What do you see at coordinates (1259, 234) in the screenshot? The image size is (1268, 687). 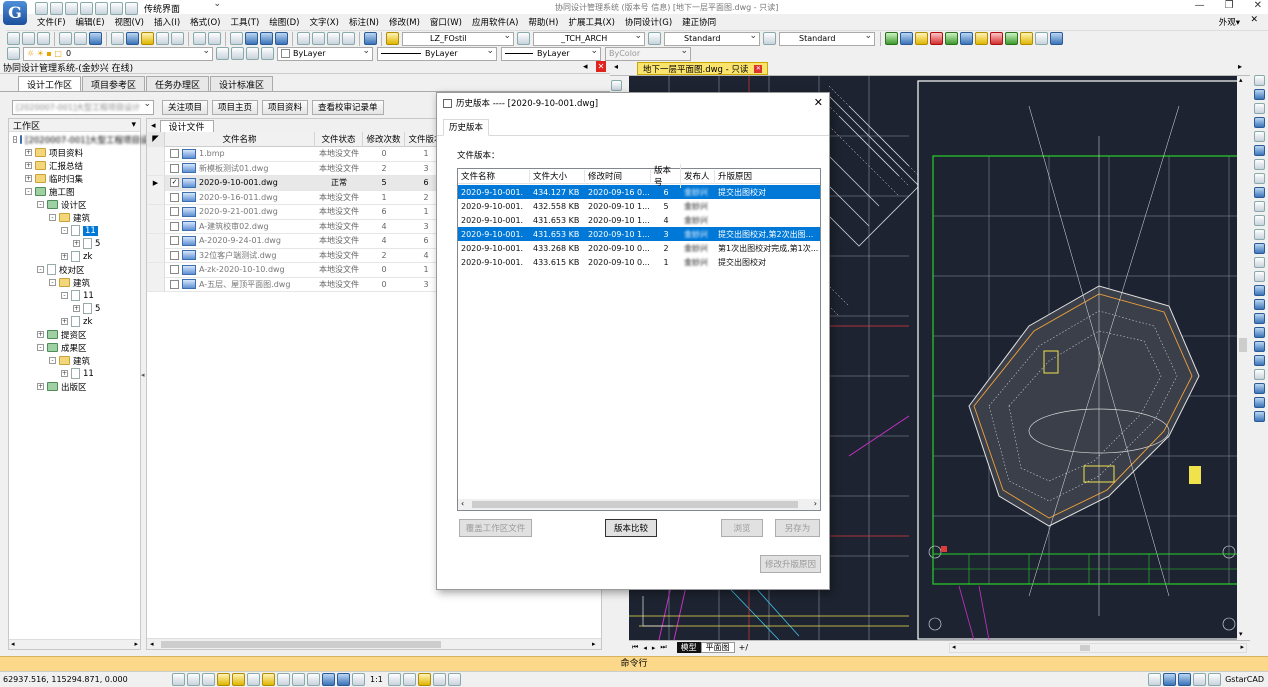 I see `break-icon` at bounding box center [1259, 234].